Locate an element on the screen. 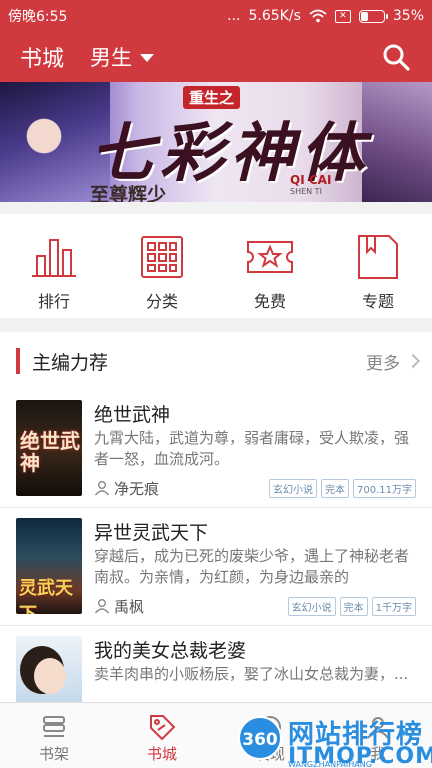 The height and width of the screenshot is (768, 432). channel-selector: 男生 is located at coordinates (122, 57).